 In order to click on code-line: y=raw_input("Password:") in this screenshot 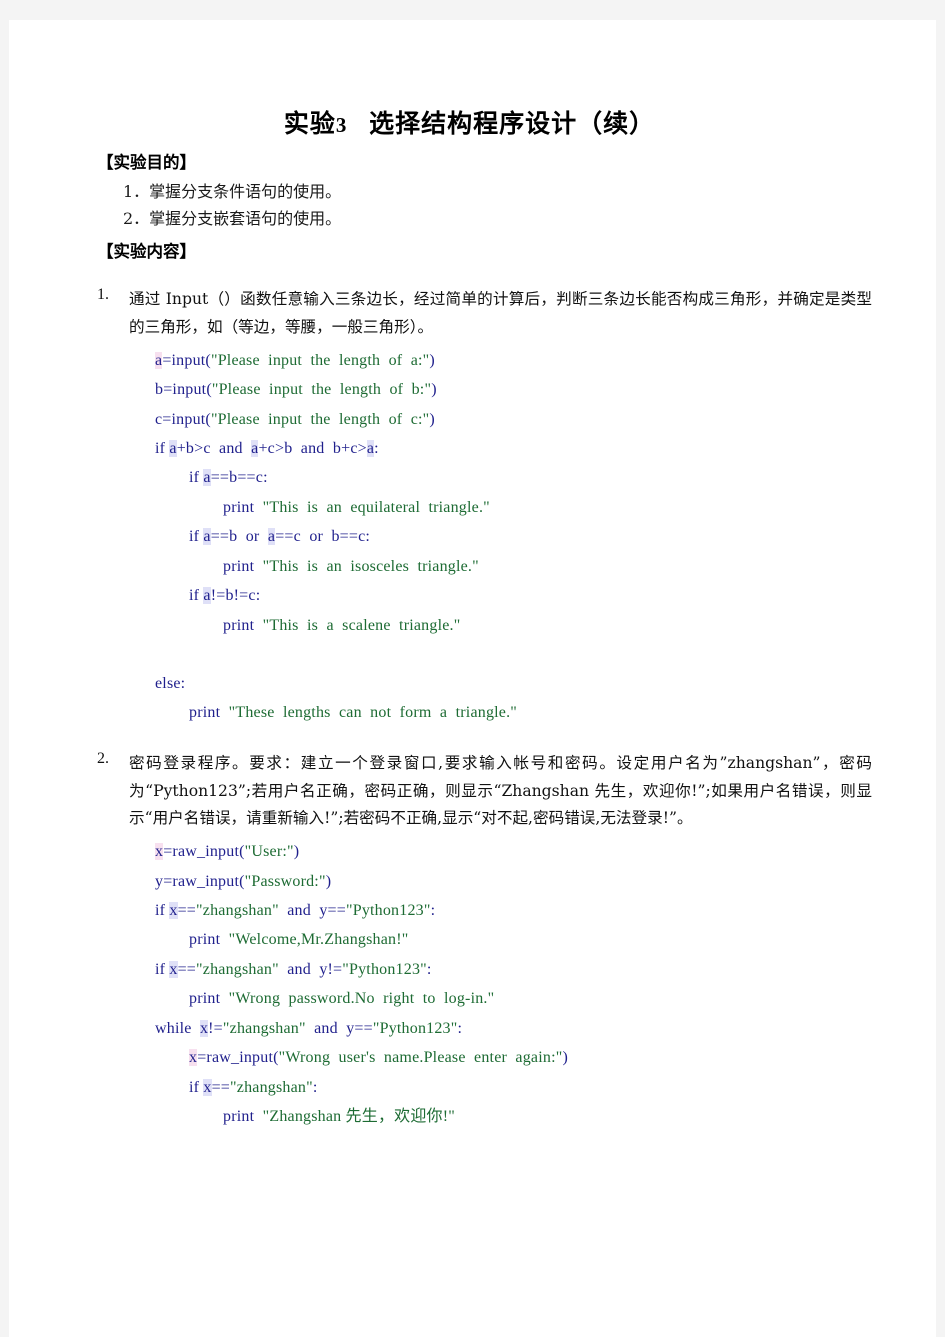, I will do `click(513, 881)`.